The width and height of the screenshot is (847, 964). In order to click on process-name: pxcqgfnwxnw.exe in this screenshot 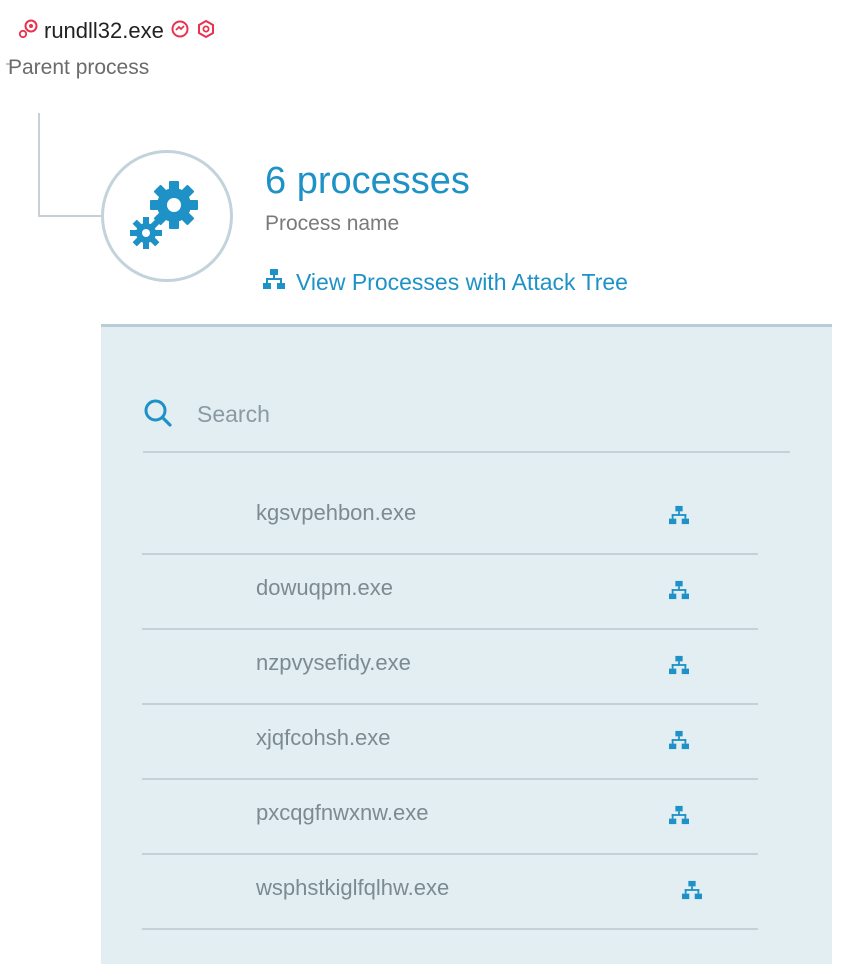, I will do `click(342, 813)`.